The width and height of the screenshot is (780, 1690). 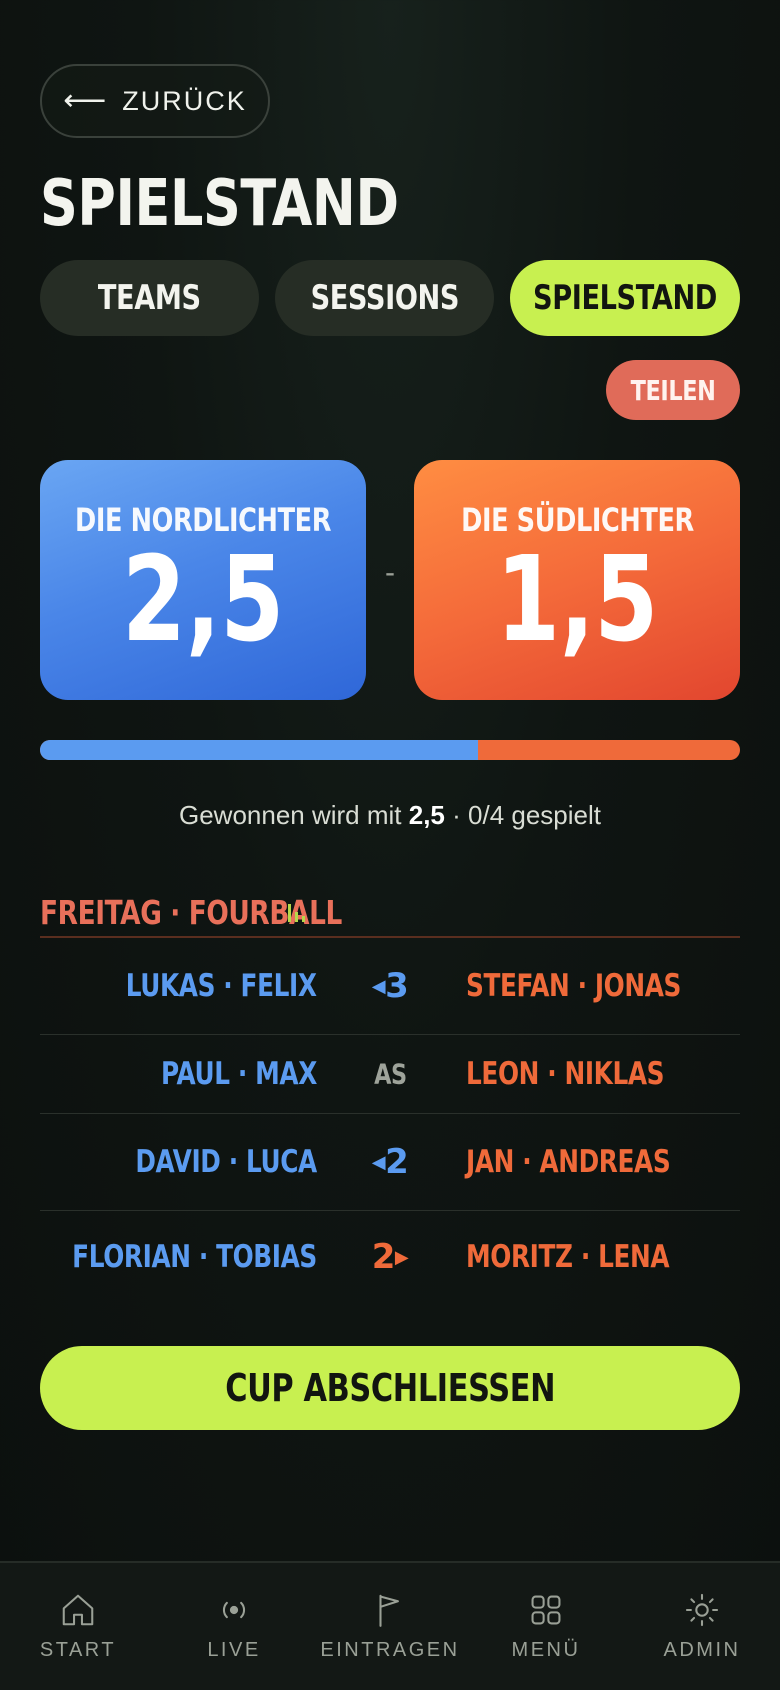 I want to click on live-icon, so click(x=234, y=1610).